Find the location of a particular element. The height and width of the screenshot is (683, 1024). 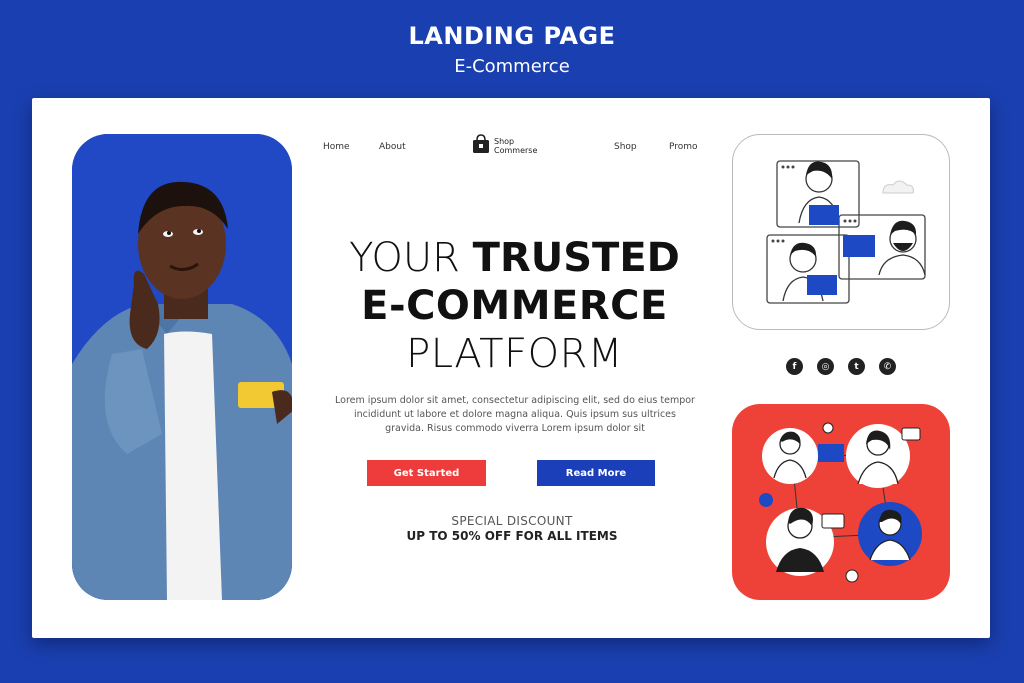

banner-subtitle: E-Commerce is located at coordinates (512, 66).